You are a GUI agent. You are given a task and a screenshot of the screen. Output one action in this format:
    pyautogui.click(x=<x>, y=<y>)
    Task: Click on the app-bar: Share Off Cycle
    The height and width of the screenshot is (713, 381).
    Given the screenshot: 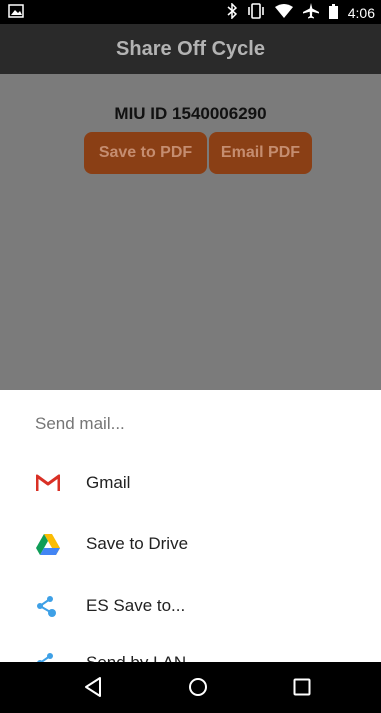 What is the action you would take?
    pyautogui.click(x=190, y=49)
    